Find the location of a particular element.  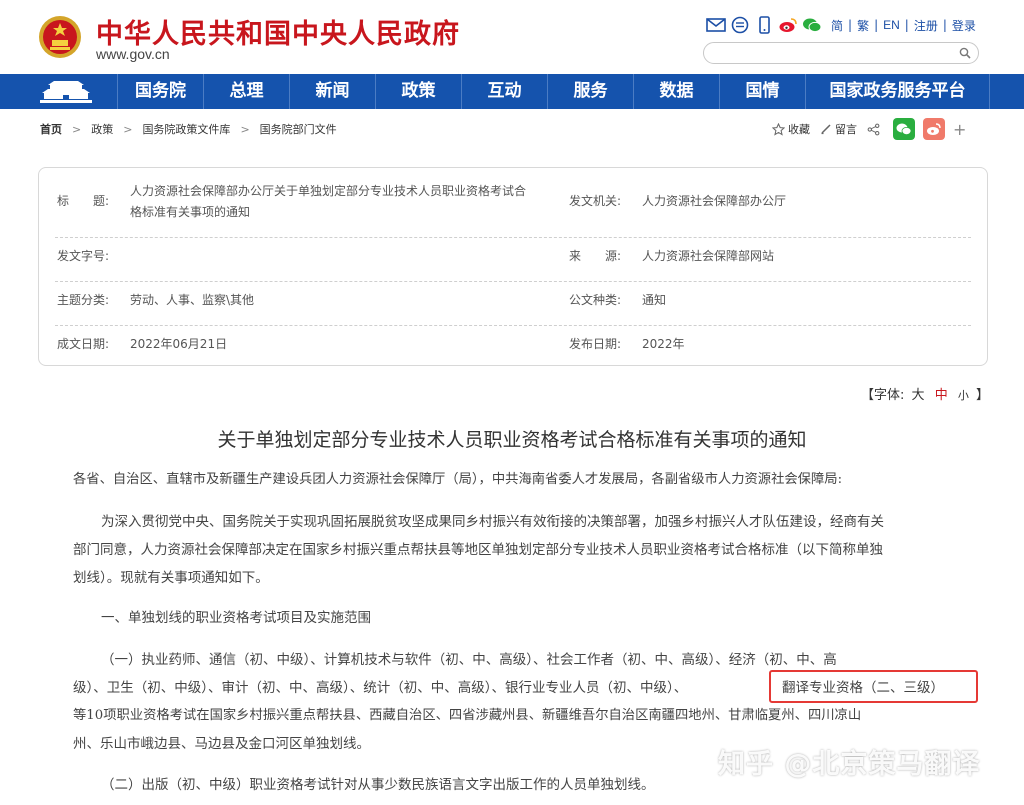

search-input is located at coordinates (841, 53).